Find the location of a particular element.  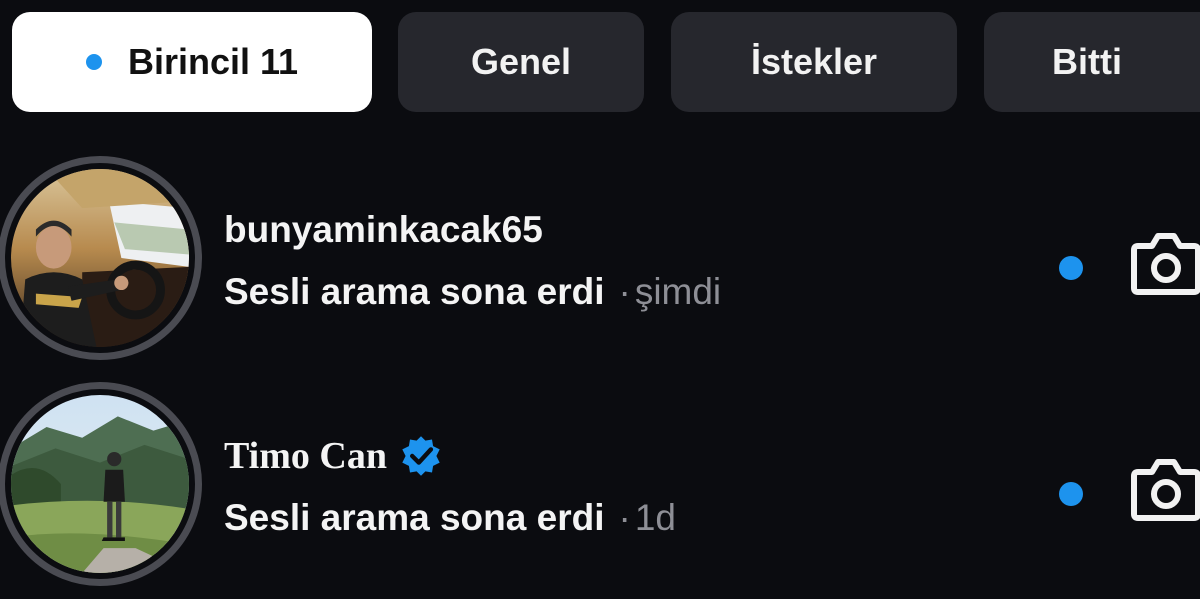

thread-preview: Sesli arama sona erdi · 1d is located at coordinates (450, 518).